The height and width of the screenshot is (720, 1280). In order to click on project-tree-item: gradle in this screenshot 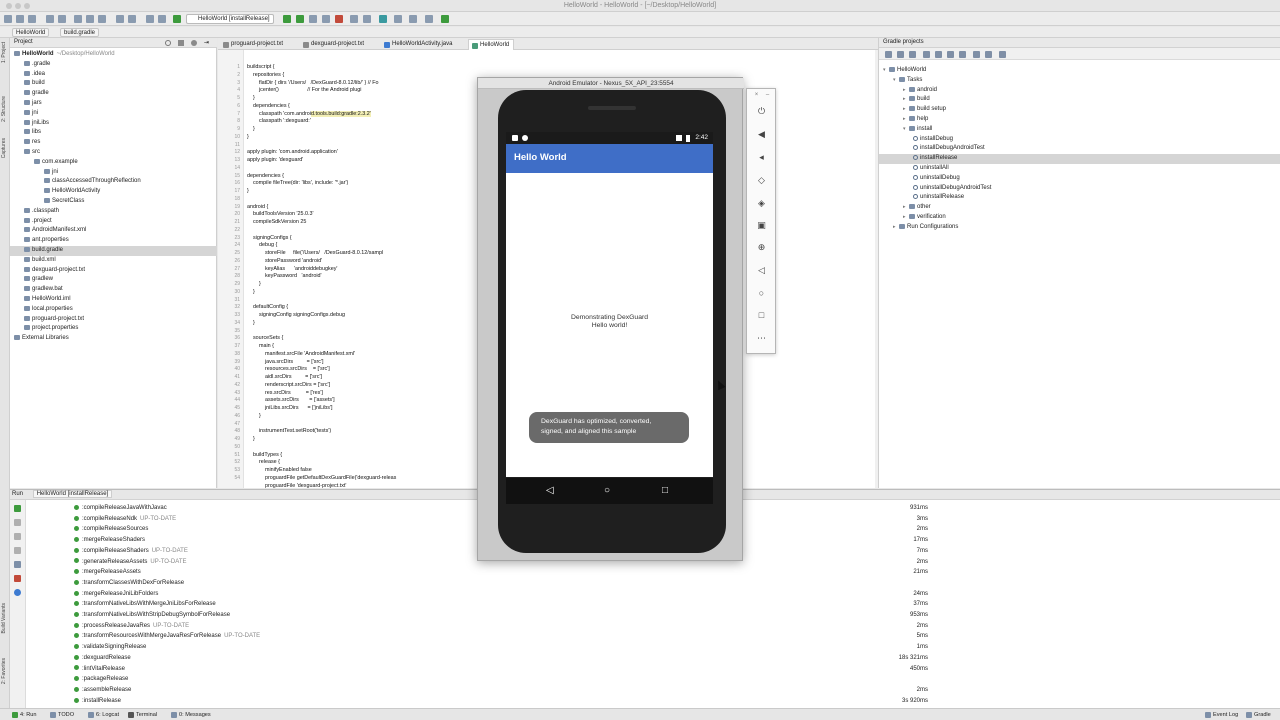, I will do `click(113, 94)`.